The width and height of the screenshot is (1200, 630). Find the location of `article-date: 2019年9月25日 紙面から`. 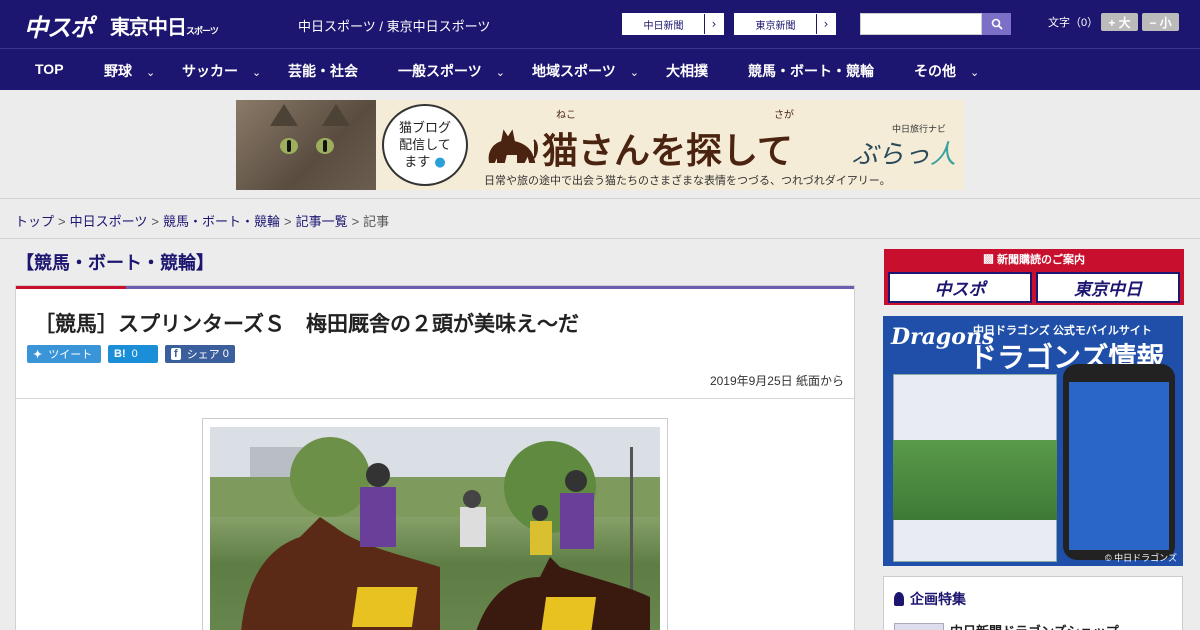

article-date: 2019年9月25日 紙面から is located at coordinates (776, 381).